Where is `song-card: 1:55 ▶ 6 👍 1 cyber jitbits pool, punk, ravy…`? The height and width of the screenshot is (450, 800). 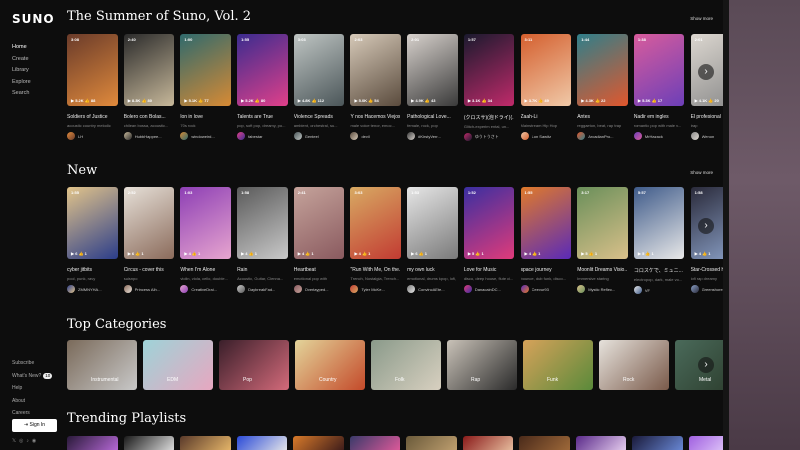 song-card: 1:55 ▶ 6 👍 1 cyber jitbits pool, punk, ravy… is located at coordinates (92, 240).